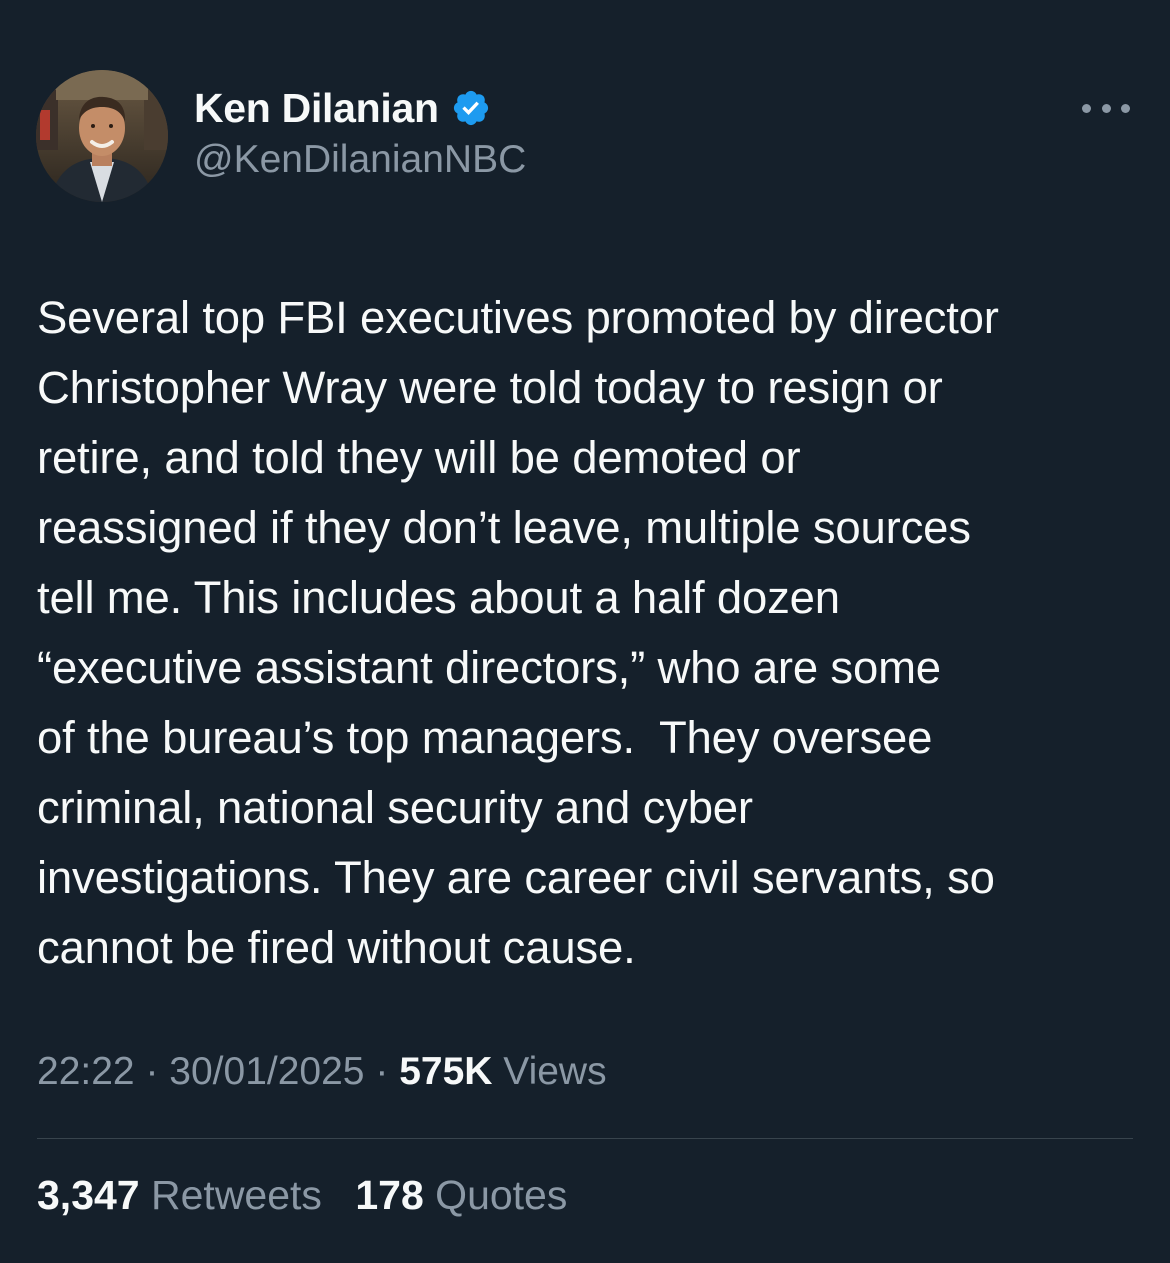 This screenshot has height=1263, width=1170. What do you see at coordinates (501, 1195) in the screenshot?
I see `quotes-label: Quotes` at bounding box center [501, 1195].